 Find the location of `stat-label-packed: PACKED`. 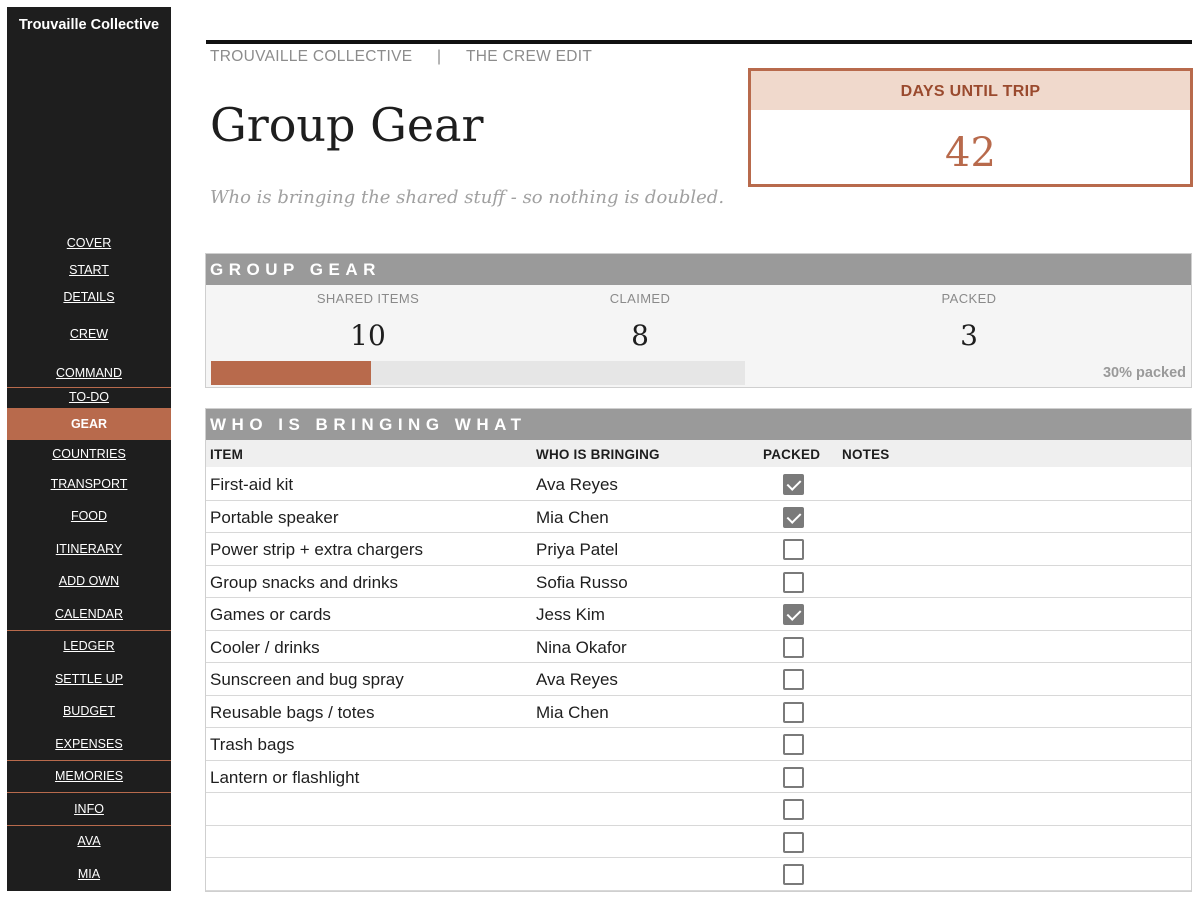

stat-label-packed: PACKED is located at coordinates (969, 298).